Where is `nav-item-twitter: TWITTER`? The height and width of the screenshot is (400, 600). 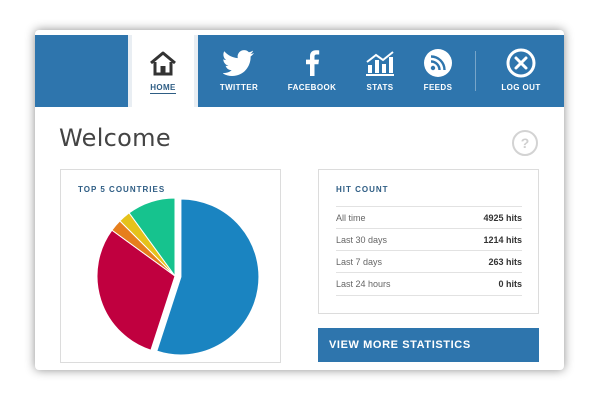
nav-item-twitter: TWITTER is located at coordinates (239, 71).